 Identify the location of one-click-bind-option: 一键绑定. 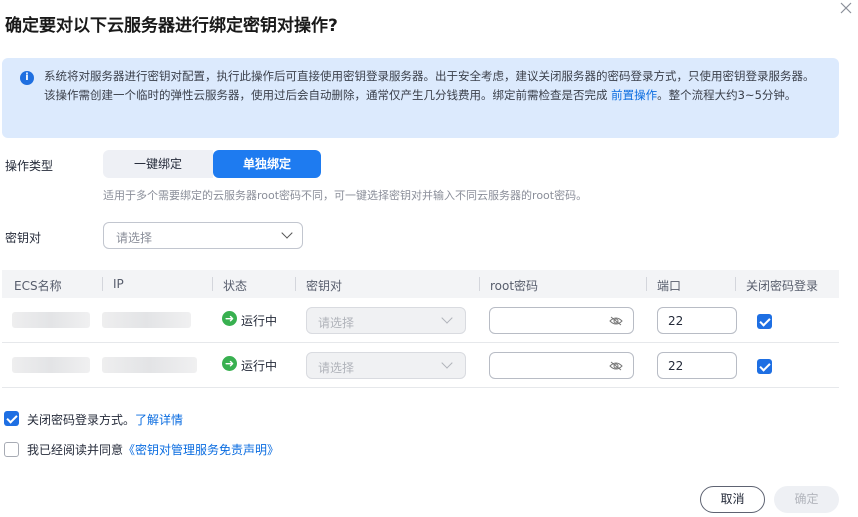
(158, 164).